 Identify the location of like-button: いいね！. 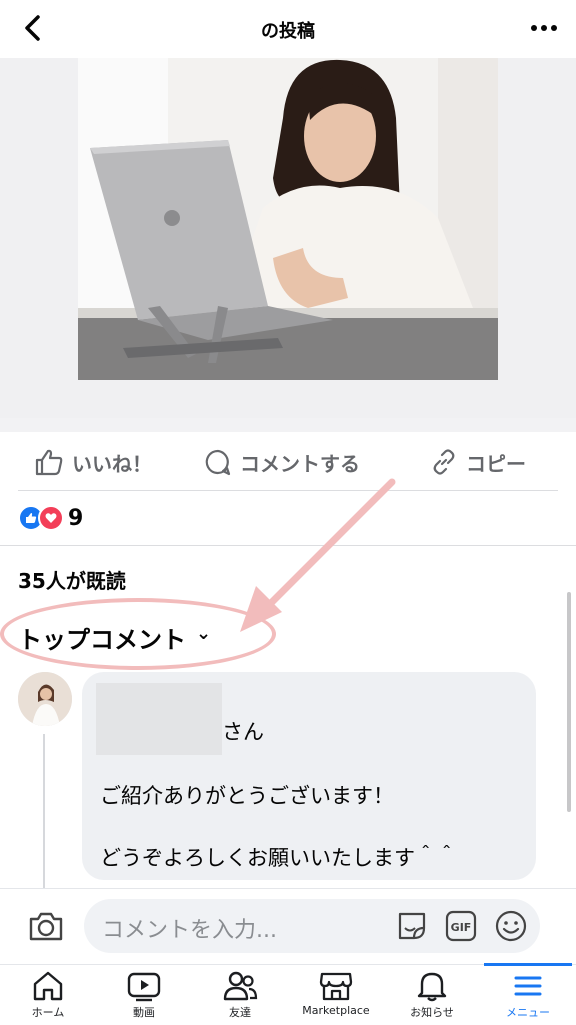
(93, 462).